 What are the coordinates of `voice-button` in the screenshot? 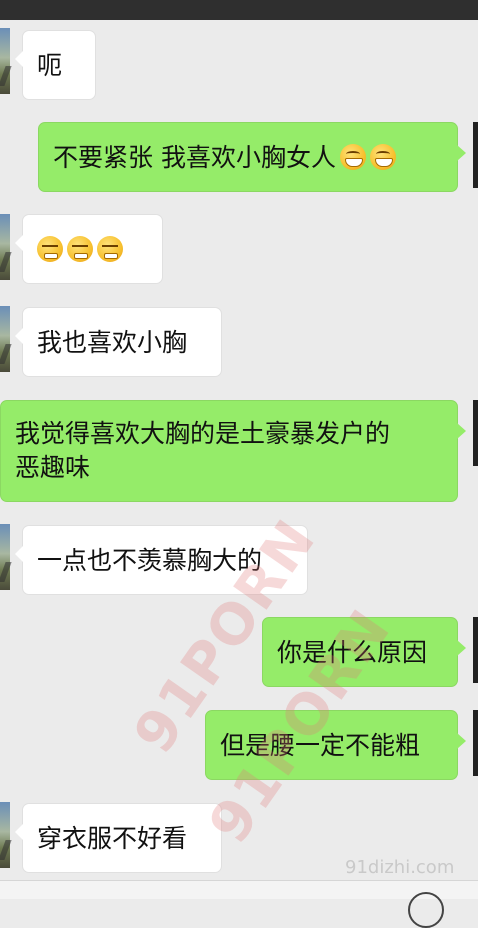 It's located at (426, 910).